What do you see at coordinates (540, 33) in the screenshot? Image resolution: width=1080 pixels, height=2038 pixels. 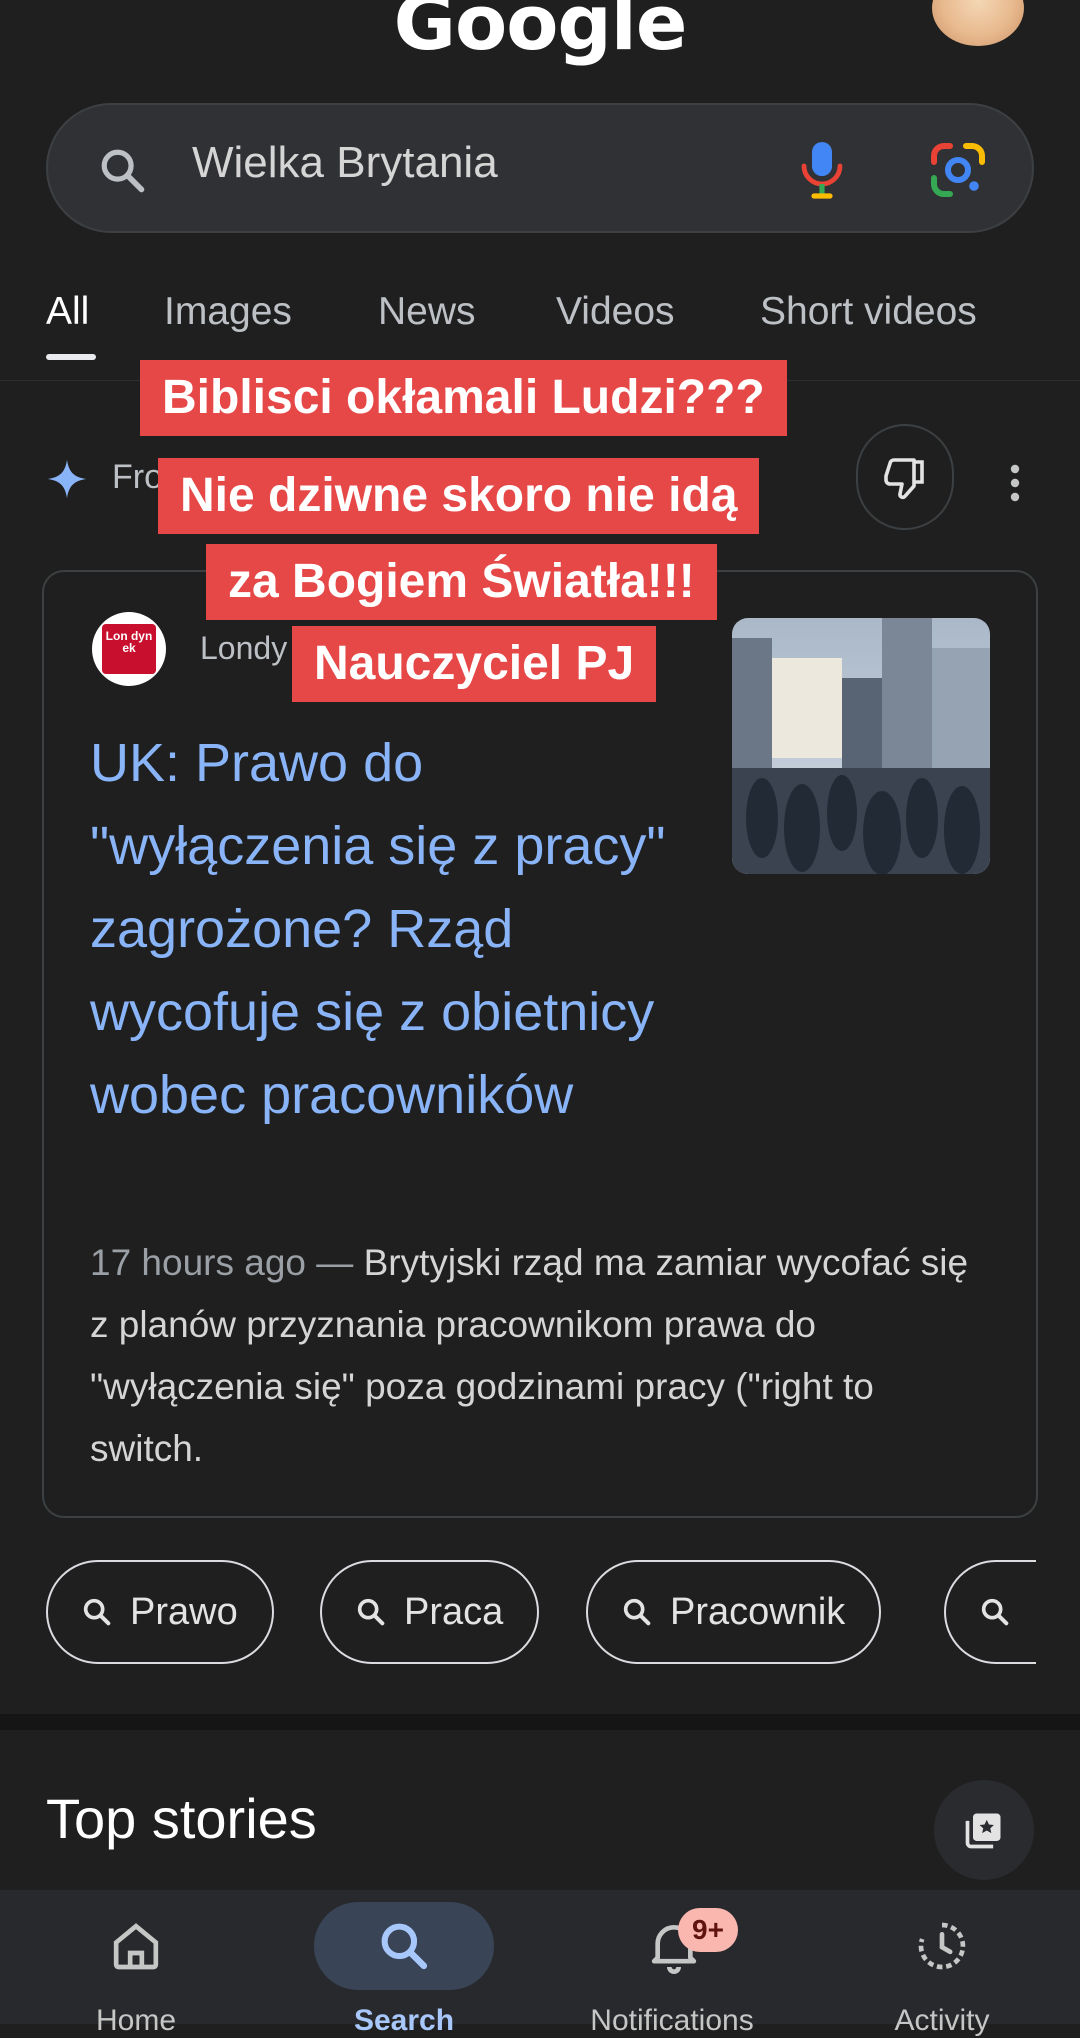 I see `google-logo: Google` at bounding box center [540, 33].